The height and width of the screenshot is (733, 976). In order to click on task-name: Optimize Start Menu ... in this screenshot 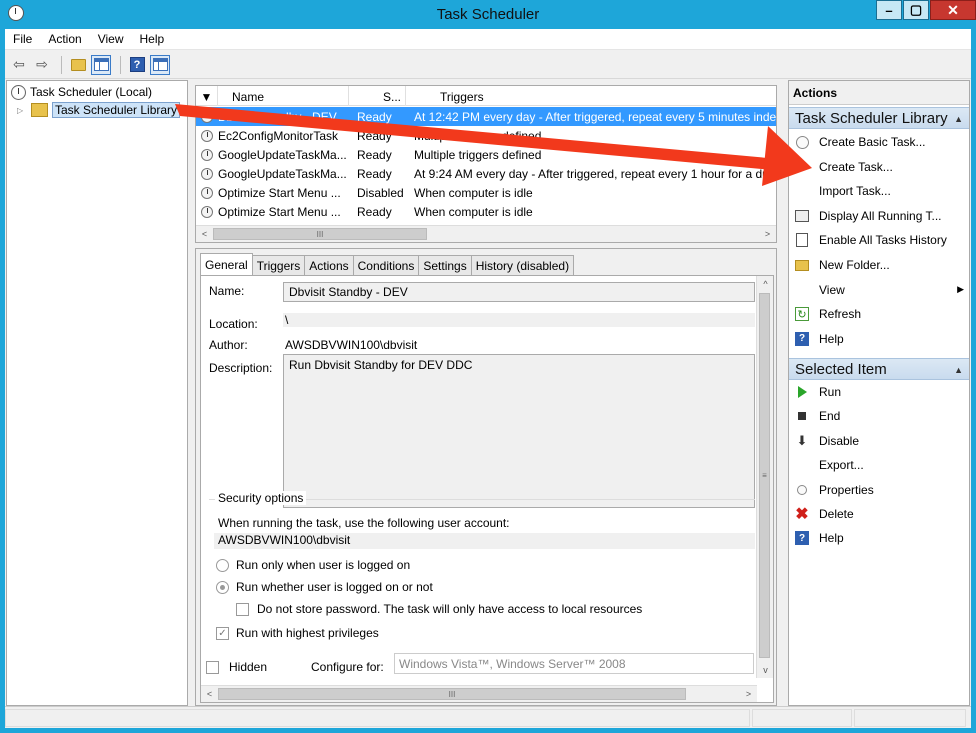, I will do `click(279, 192)`.